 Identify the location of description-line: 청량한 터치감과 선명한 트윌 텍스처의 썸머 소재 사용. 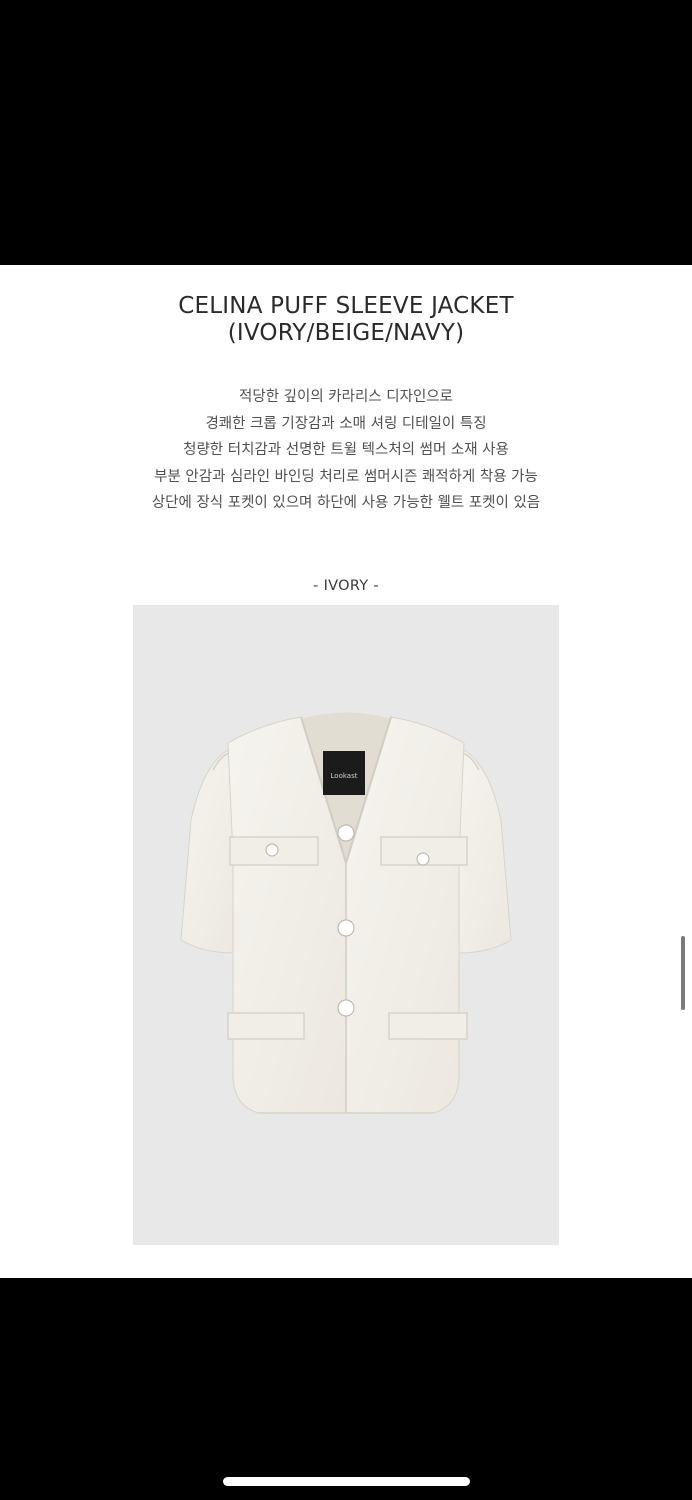
(346, 450).